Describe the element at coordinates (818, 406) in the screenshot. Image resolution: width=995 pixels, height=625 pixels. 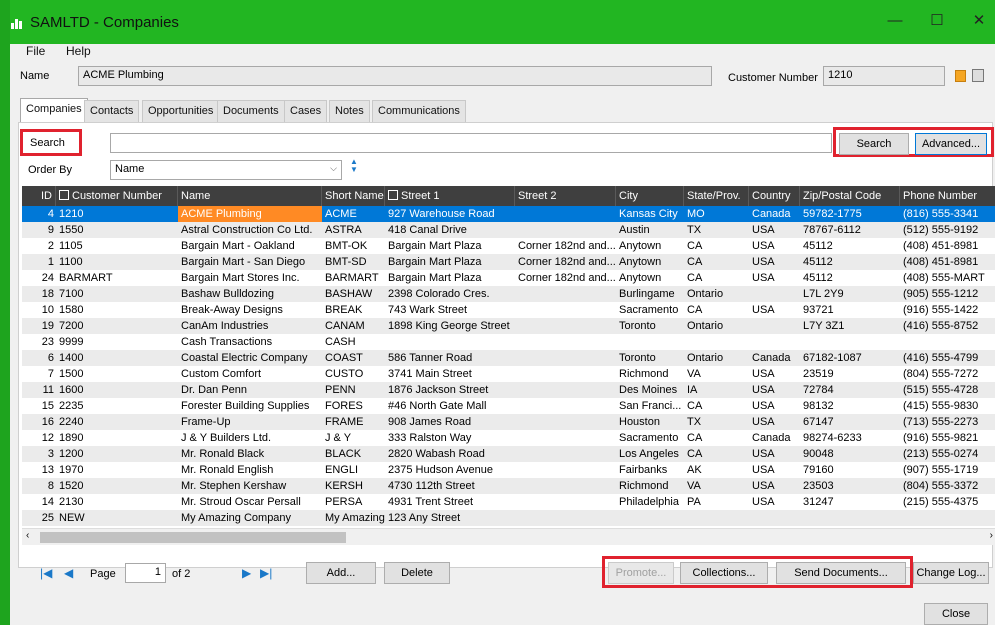
I see `cell-zip: 98132` at that location.